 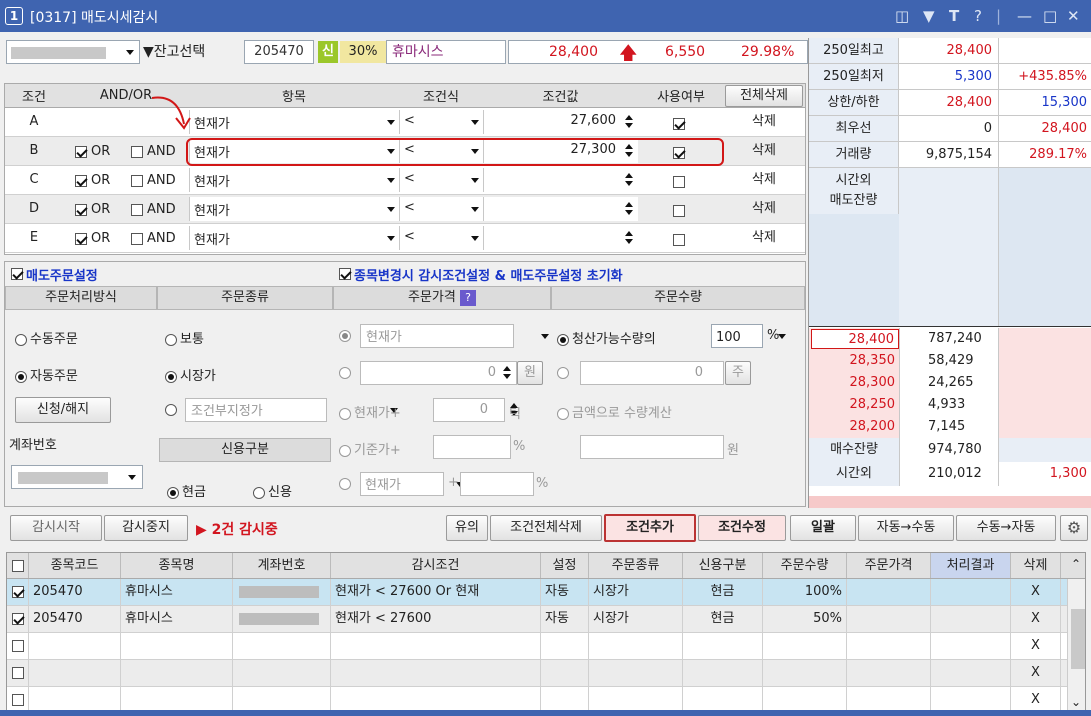 What do you see at coordinates (73, 52) in the screenshot?
I see `account-select` at bounding box center [73, 52].